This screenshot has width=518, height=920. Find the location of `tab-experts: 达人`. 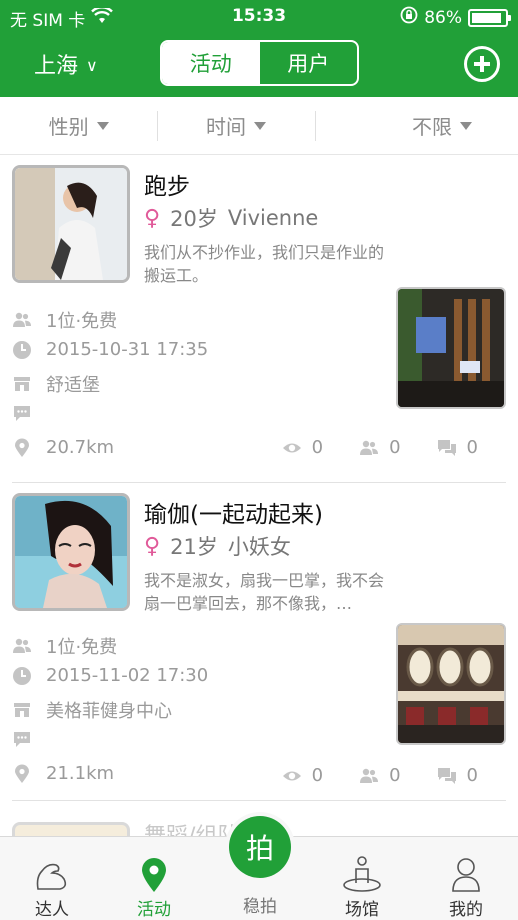

tab-experts: 达人 is located at coordinates (52, 886).